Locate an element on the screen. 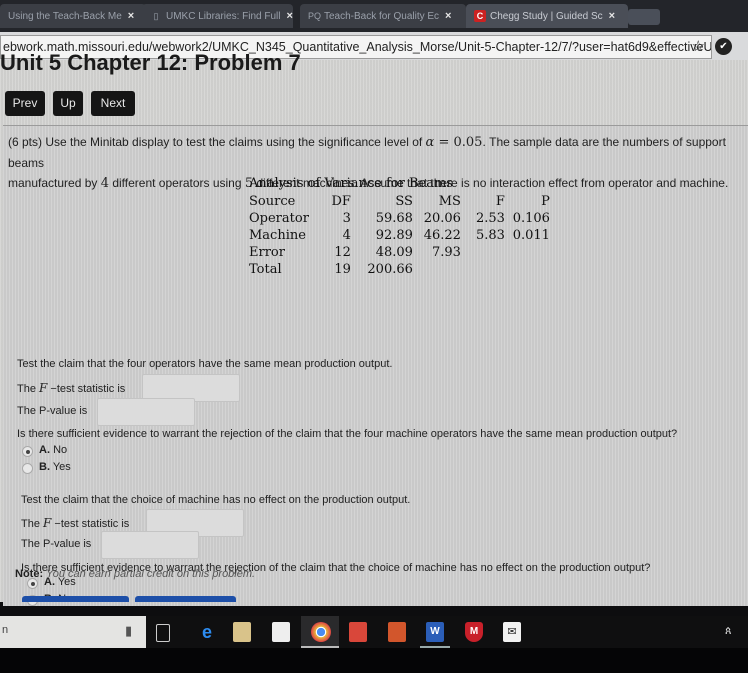 This screenshot has height=673, width=748. page-title: Unit 5 Chapter 12: Problem 7 is located at coordinates (150, 62).